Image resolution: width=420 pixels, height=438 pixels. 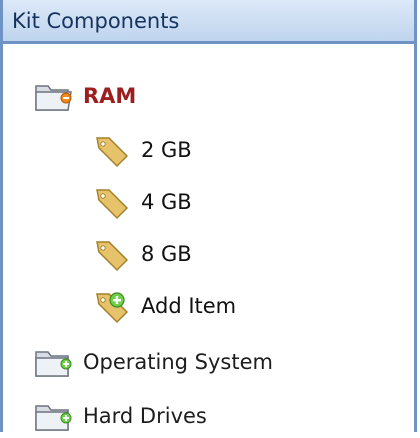 I want to click on add-item-button: Add Item, so click(x=163, y=306).